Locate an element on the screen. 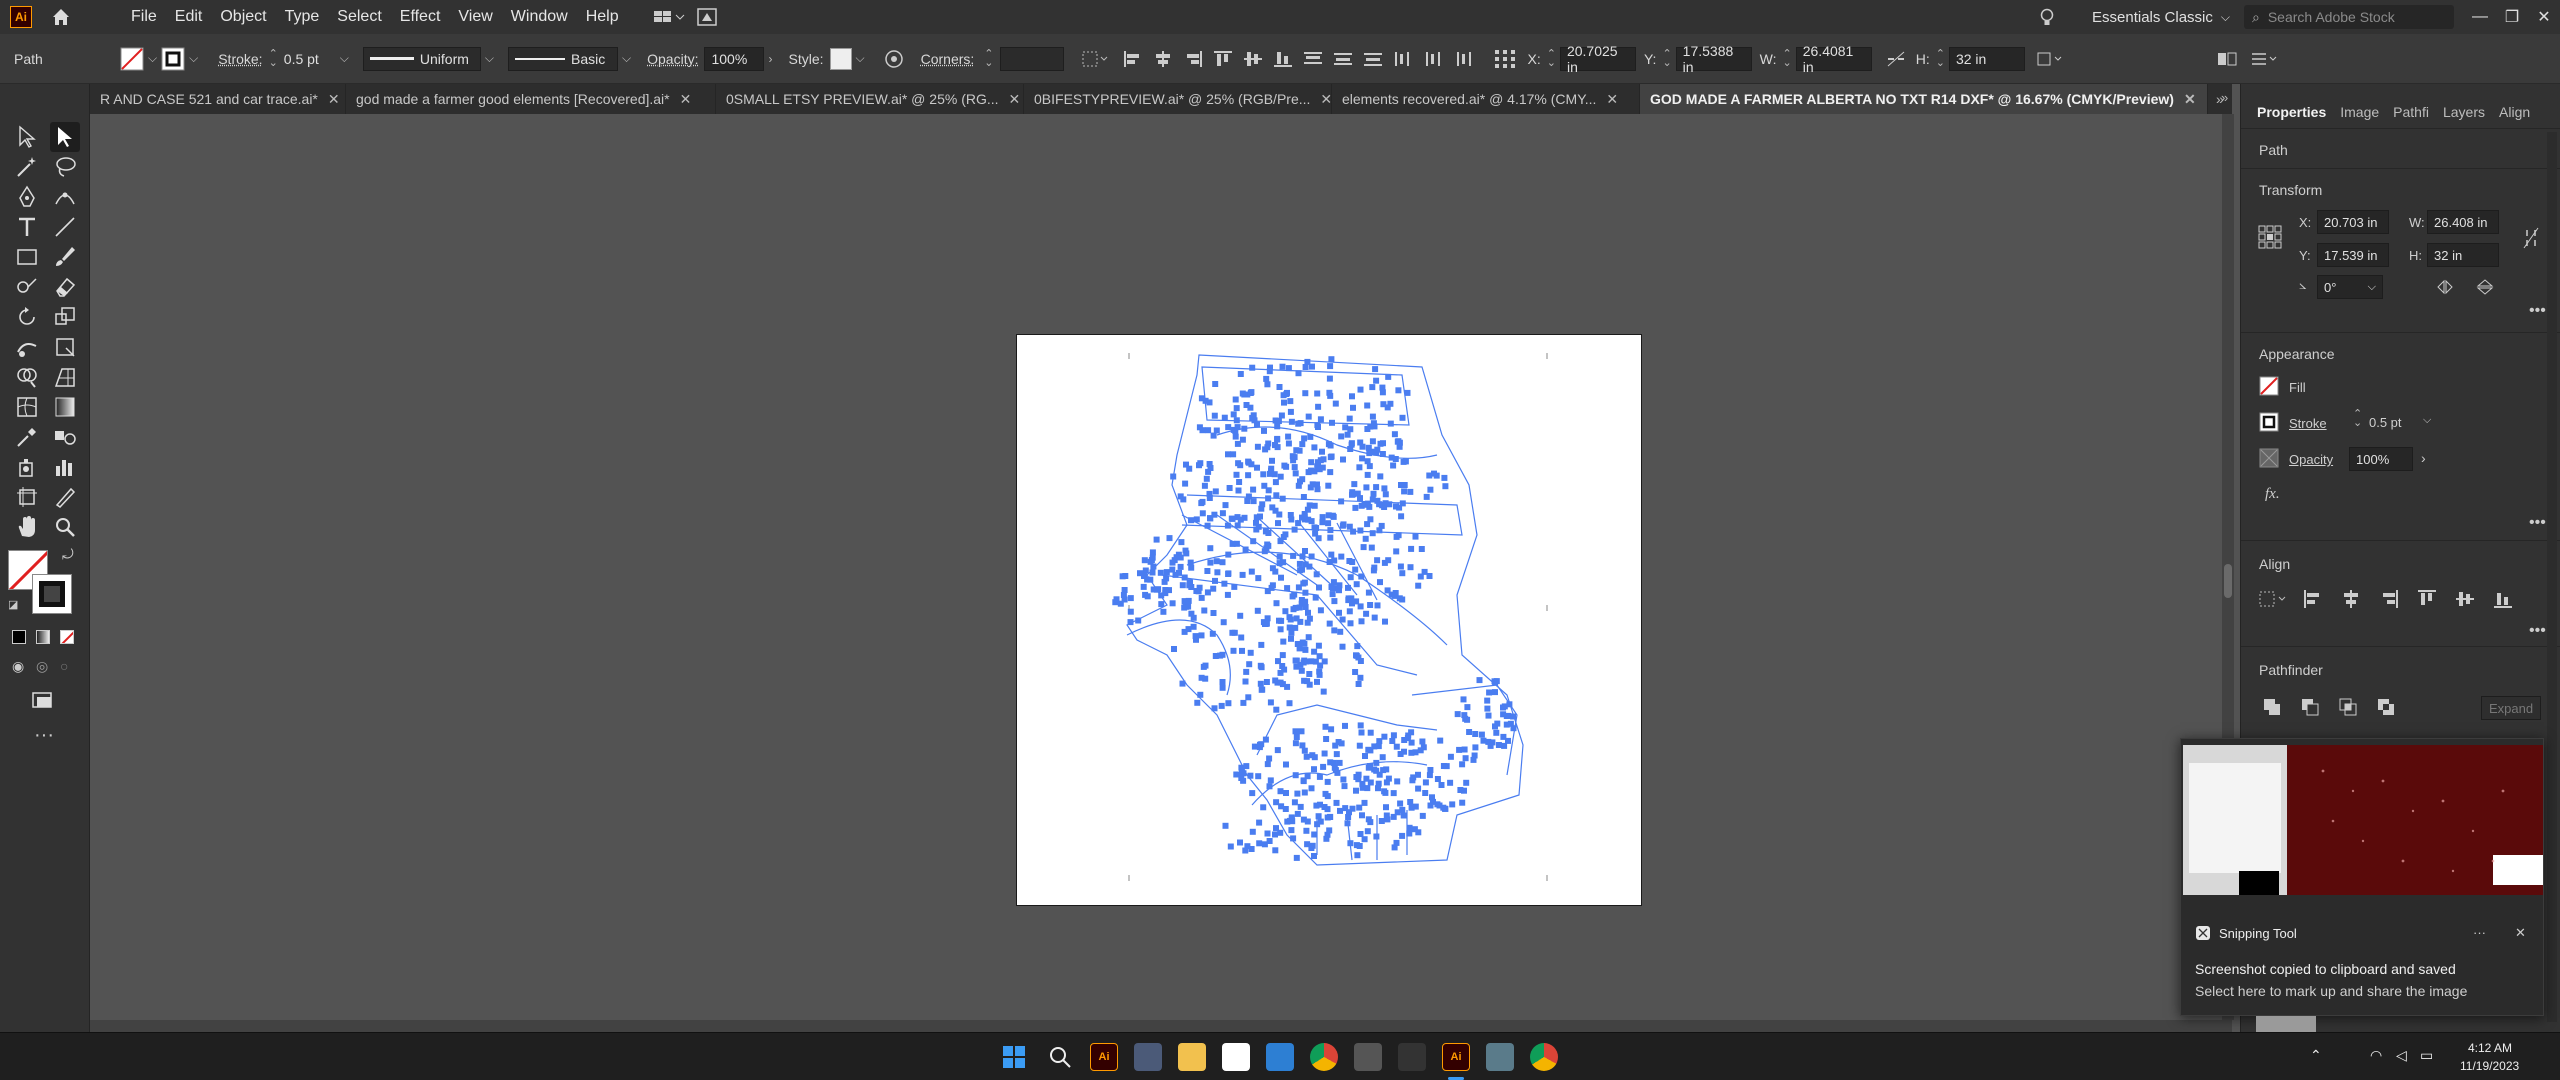  constrain-proportions-icon is located at coordinates (1896, 59).